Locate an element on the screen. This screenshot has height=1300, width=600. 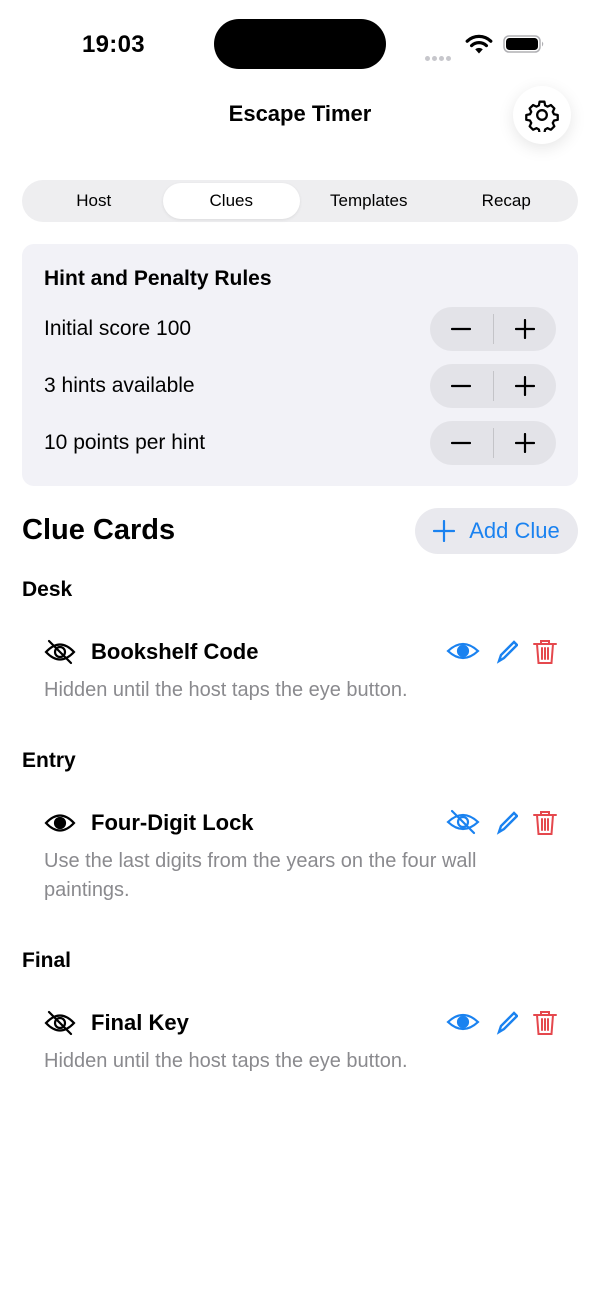
wifi-icon is located at coordinates (479, 44).